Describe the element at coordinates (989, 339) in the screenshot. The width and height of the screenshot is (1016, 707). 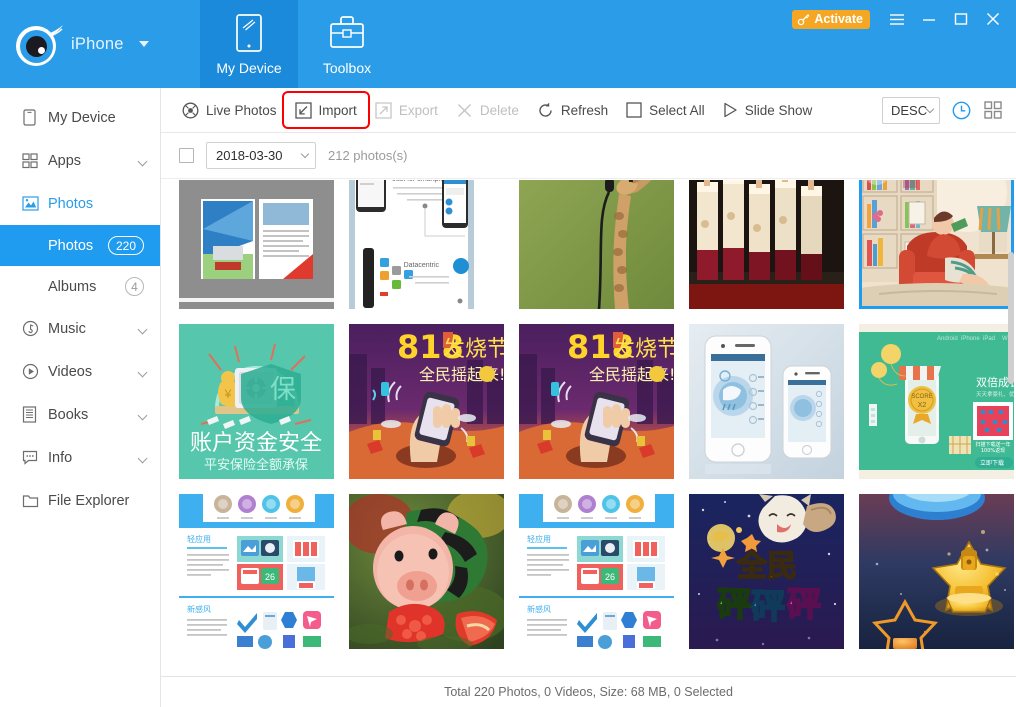
I see `svg-text: iPad` at that location.